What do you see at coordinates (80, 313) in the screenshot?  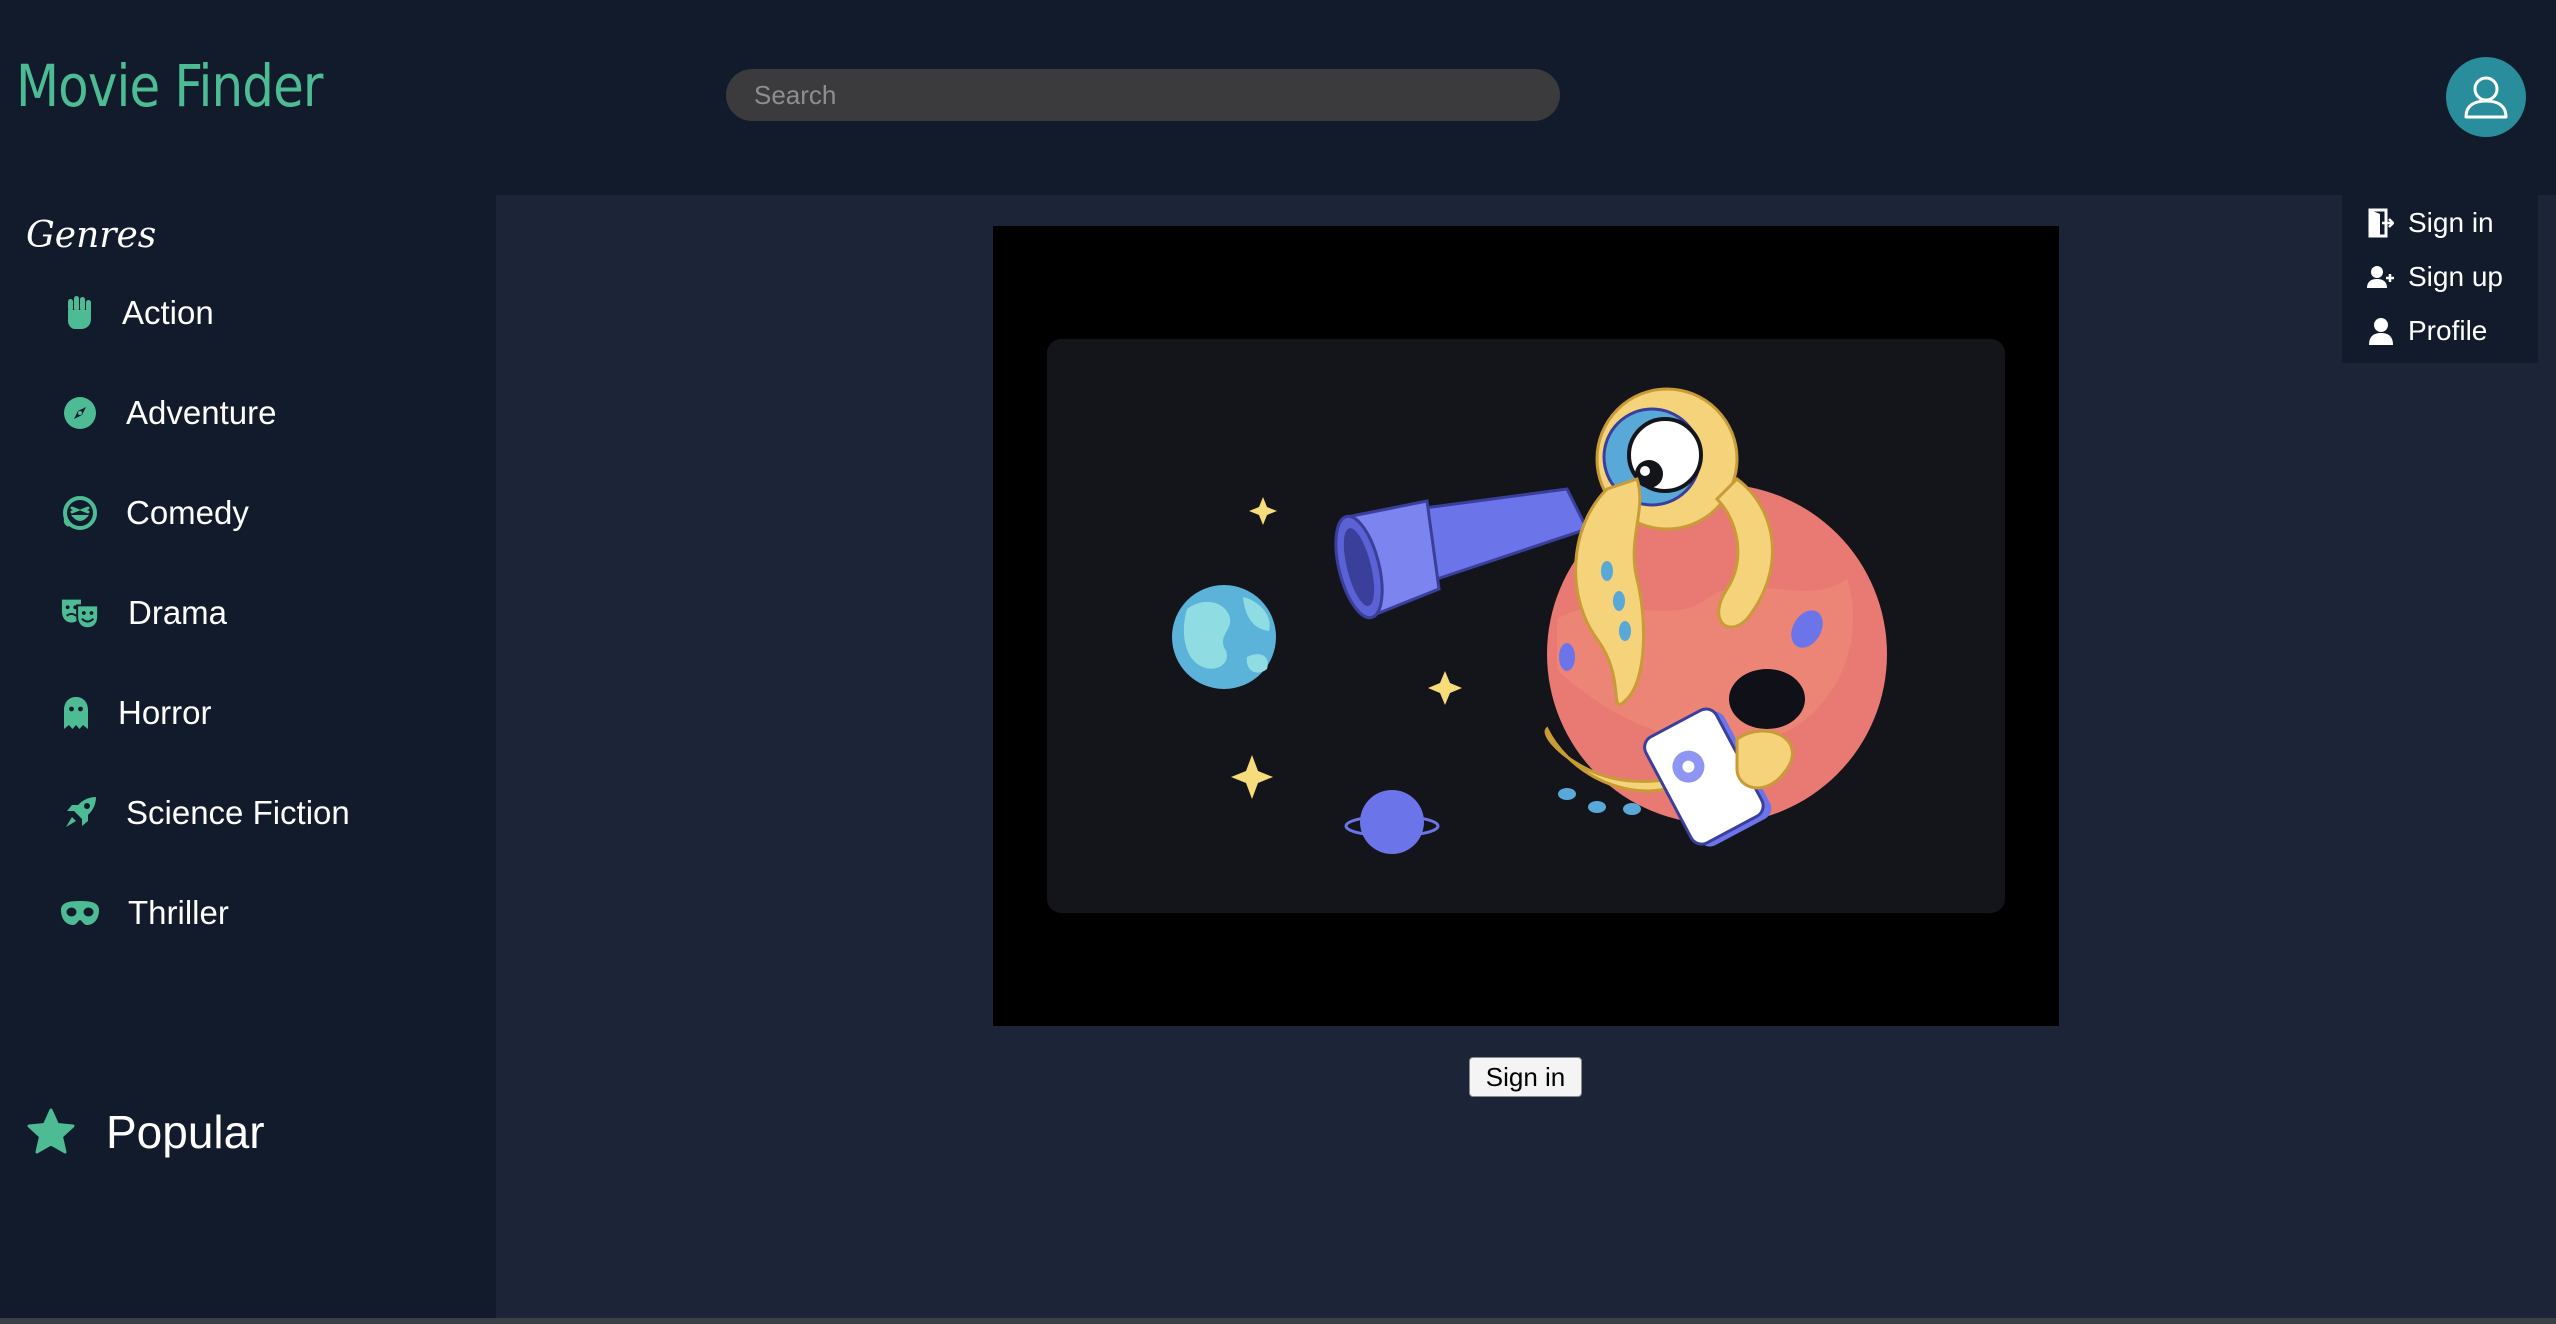 I see `fist-icon` at bounding box center [80, 313].